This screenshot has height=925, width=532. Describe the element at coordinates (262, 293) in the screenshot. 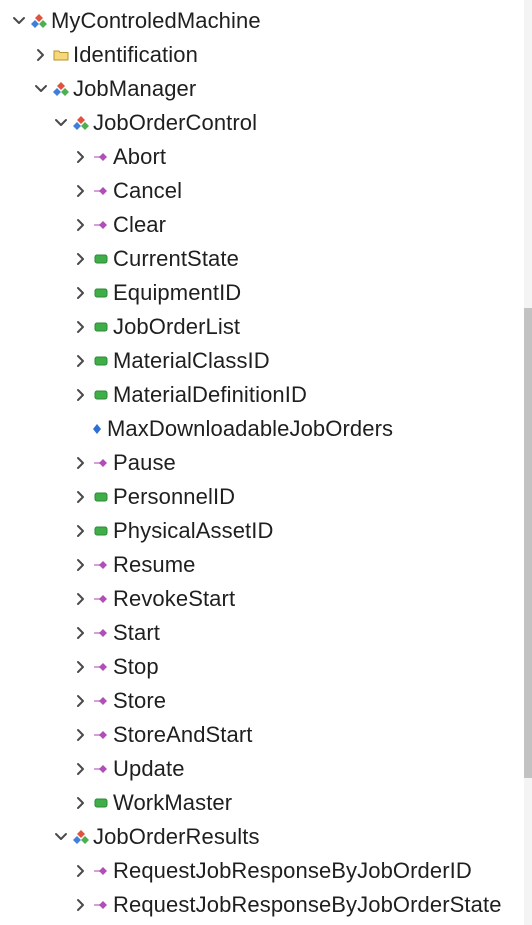

I see `tree-node: EquipmentID` at that location.